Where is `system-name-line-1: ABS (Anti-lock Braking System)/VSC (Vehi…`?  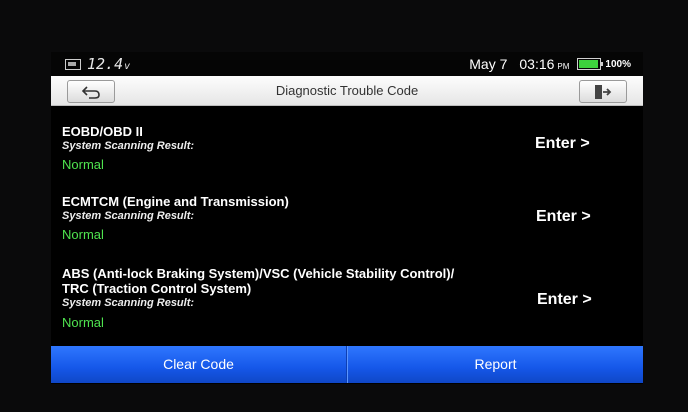
system-name-line-1: ABS (Anti-lock Braking System)/VSC (Vehi… is located at coordinates (258, 273).